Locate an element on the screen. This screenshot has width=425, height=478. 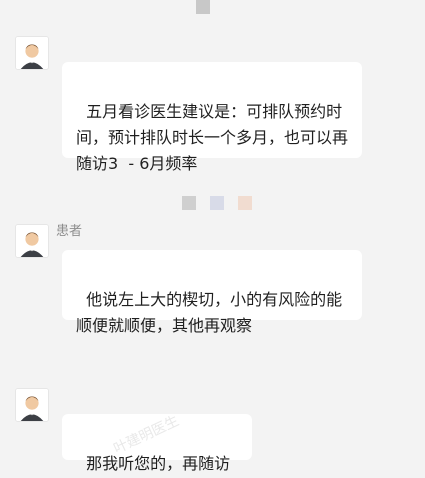
sender-name: 患者 is located at coordinates (69, 231).